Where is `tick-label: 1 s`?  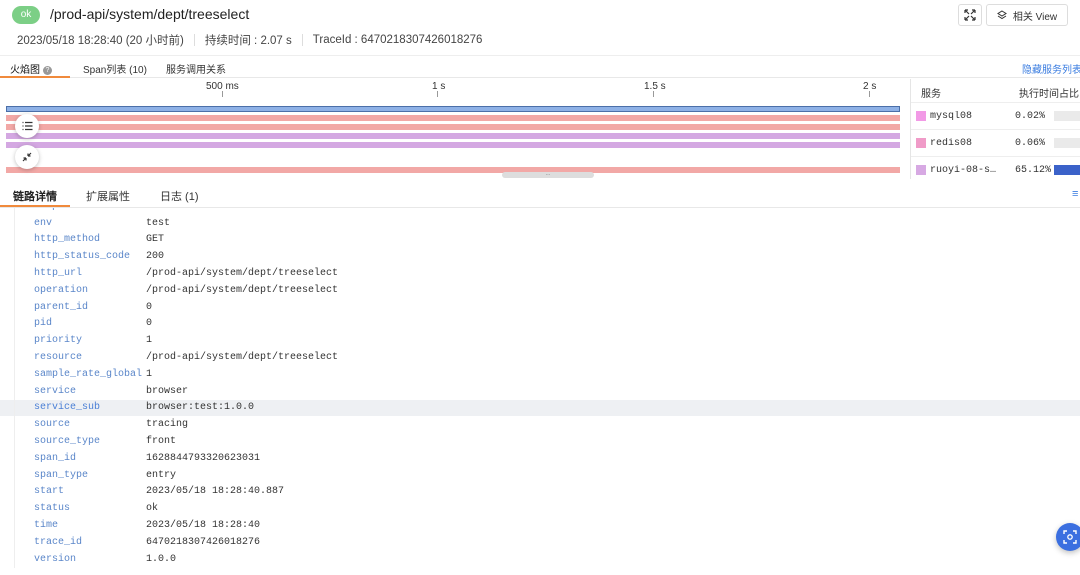 tick-label: 1 s is located at coordinates (439, 86).